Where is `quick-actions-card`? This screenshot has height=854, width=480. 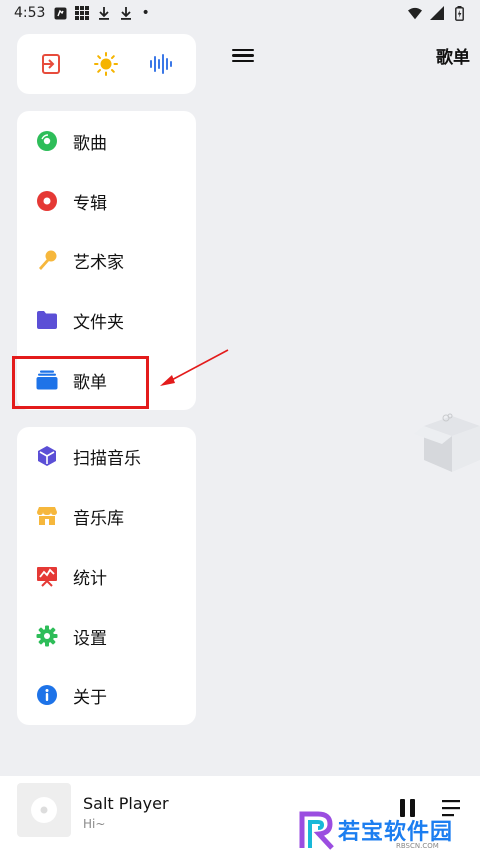
quick-actions-card is located at coordinates (106, 64).